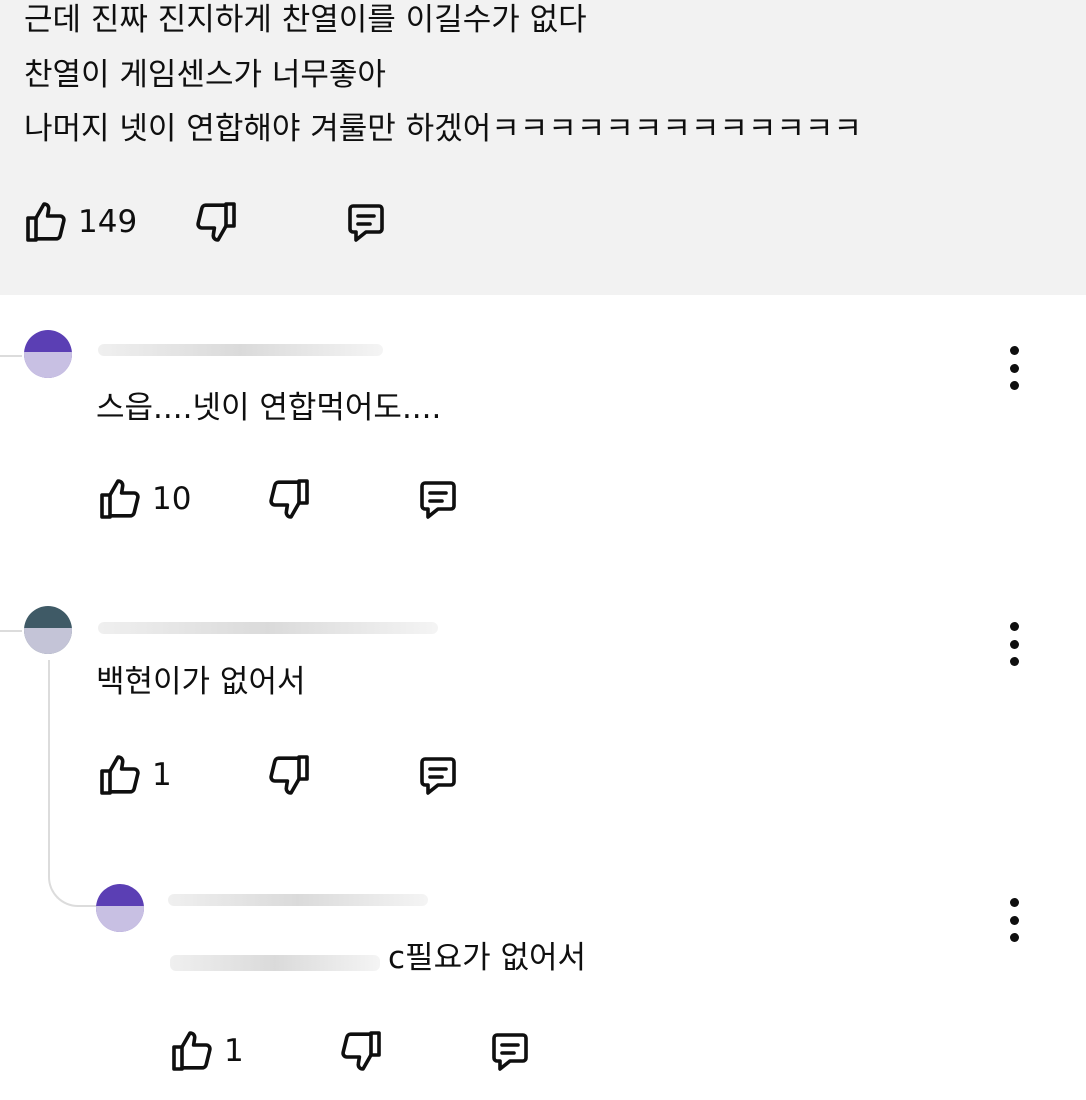 The image size is (1086, 1100). I want to click on mention-redacted, so click(275, 963).